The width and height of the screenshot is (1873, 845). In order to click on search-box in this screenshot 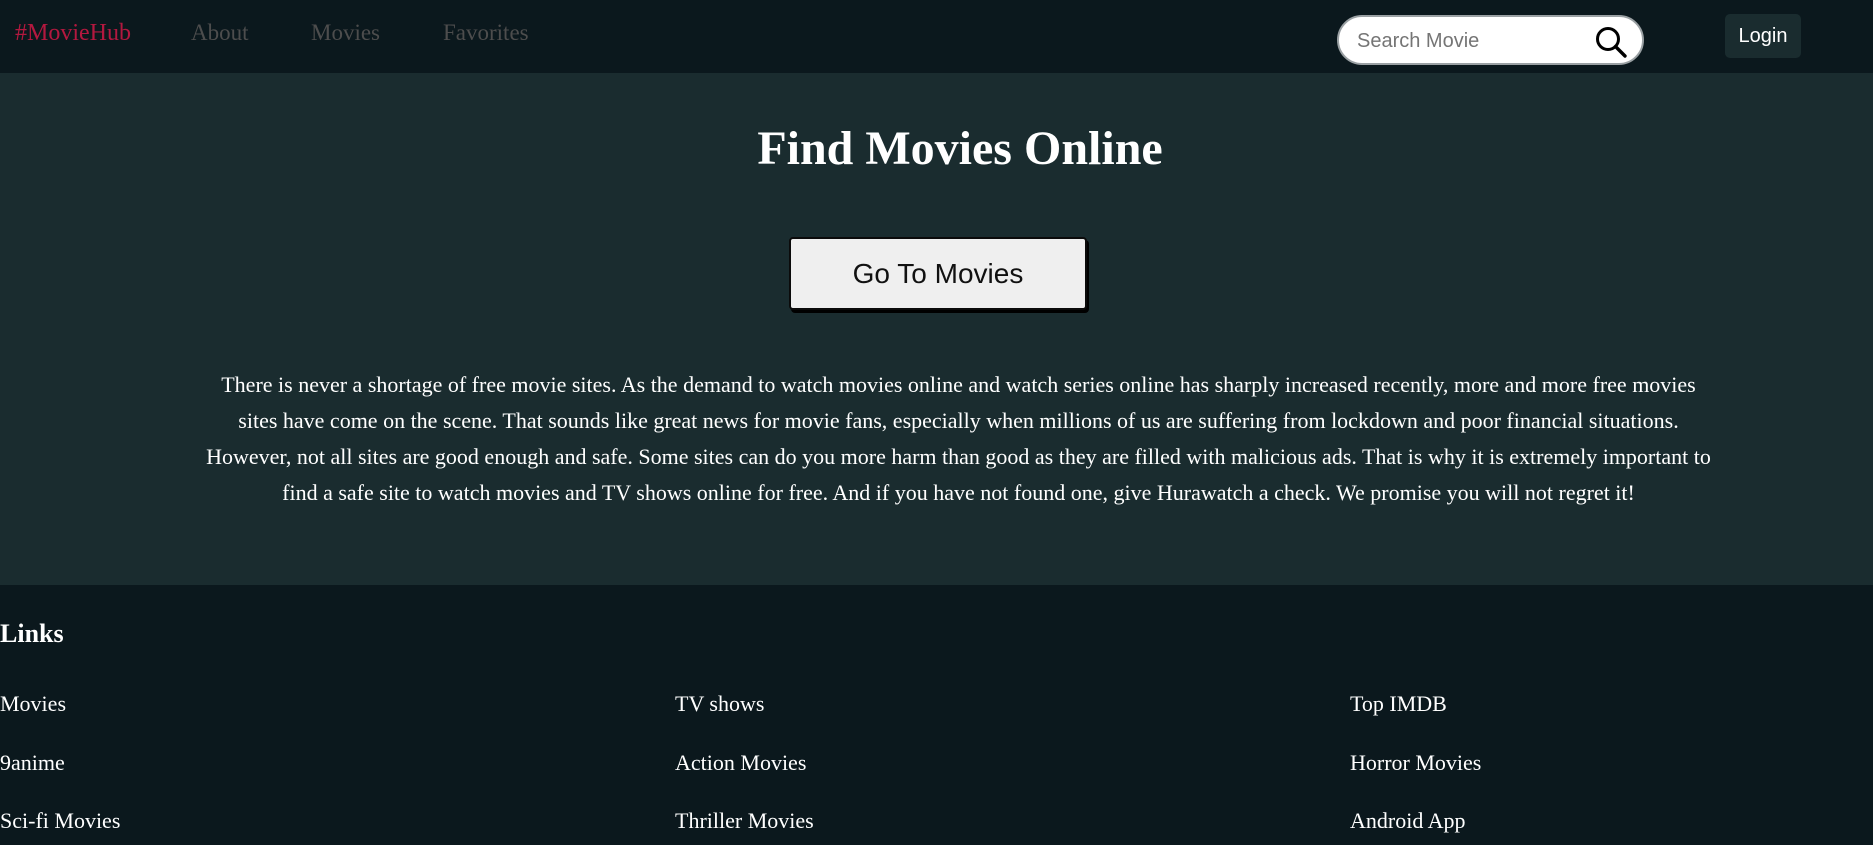, I will do `click(1490, 40)`.